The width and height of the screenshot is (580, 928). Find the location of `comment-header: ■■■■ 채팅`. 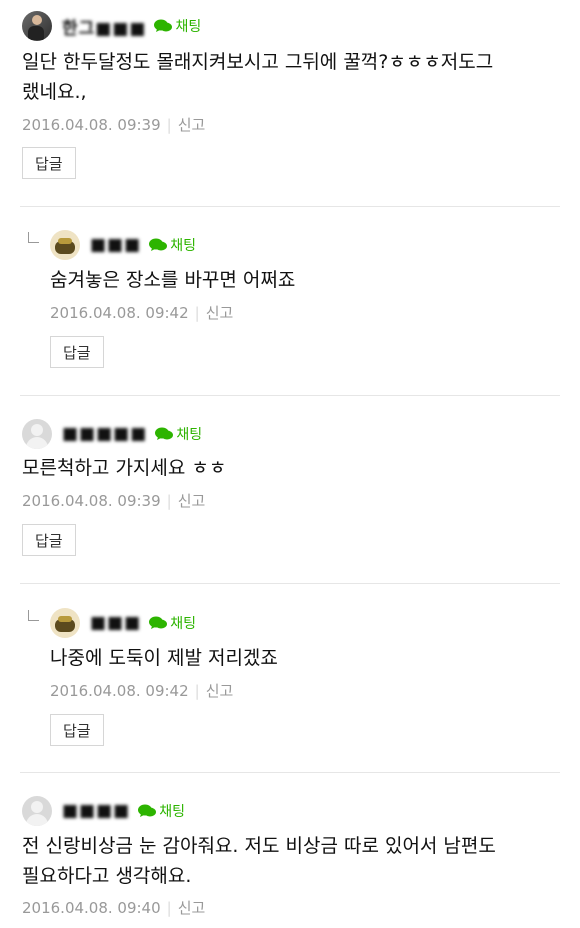

comment-header: ■■■■ 채팅 is located at coordinates (103, 811).